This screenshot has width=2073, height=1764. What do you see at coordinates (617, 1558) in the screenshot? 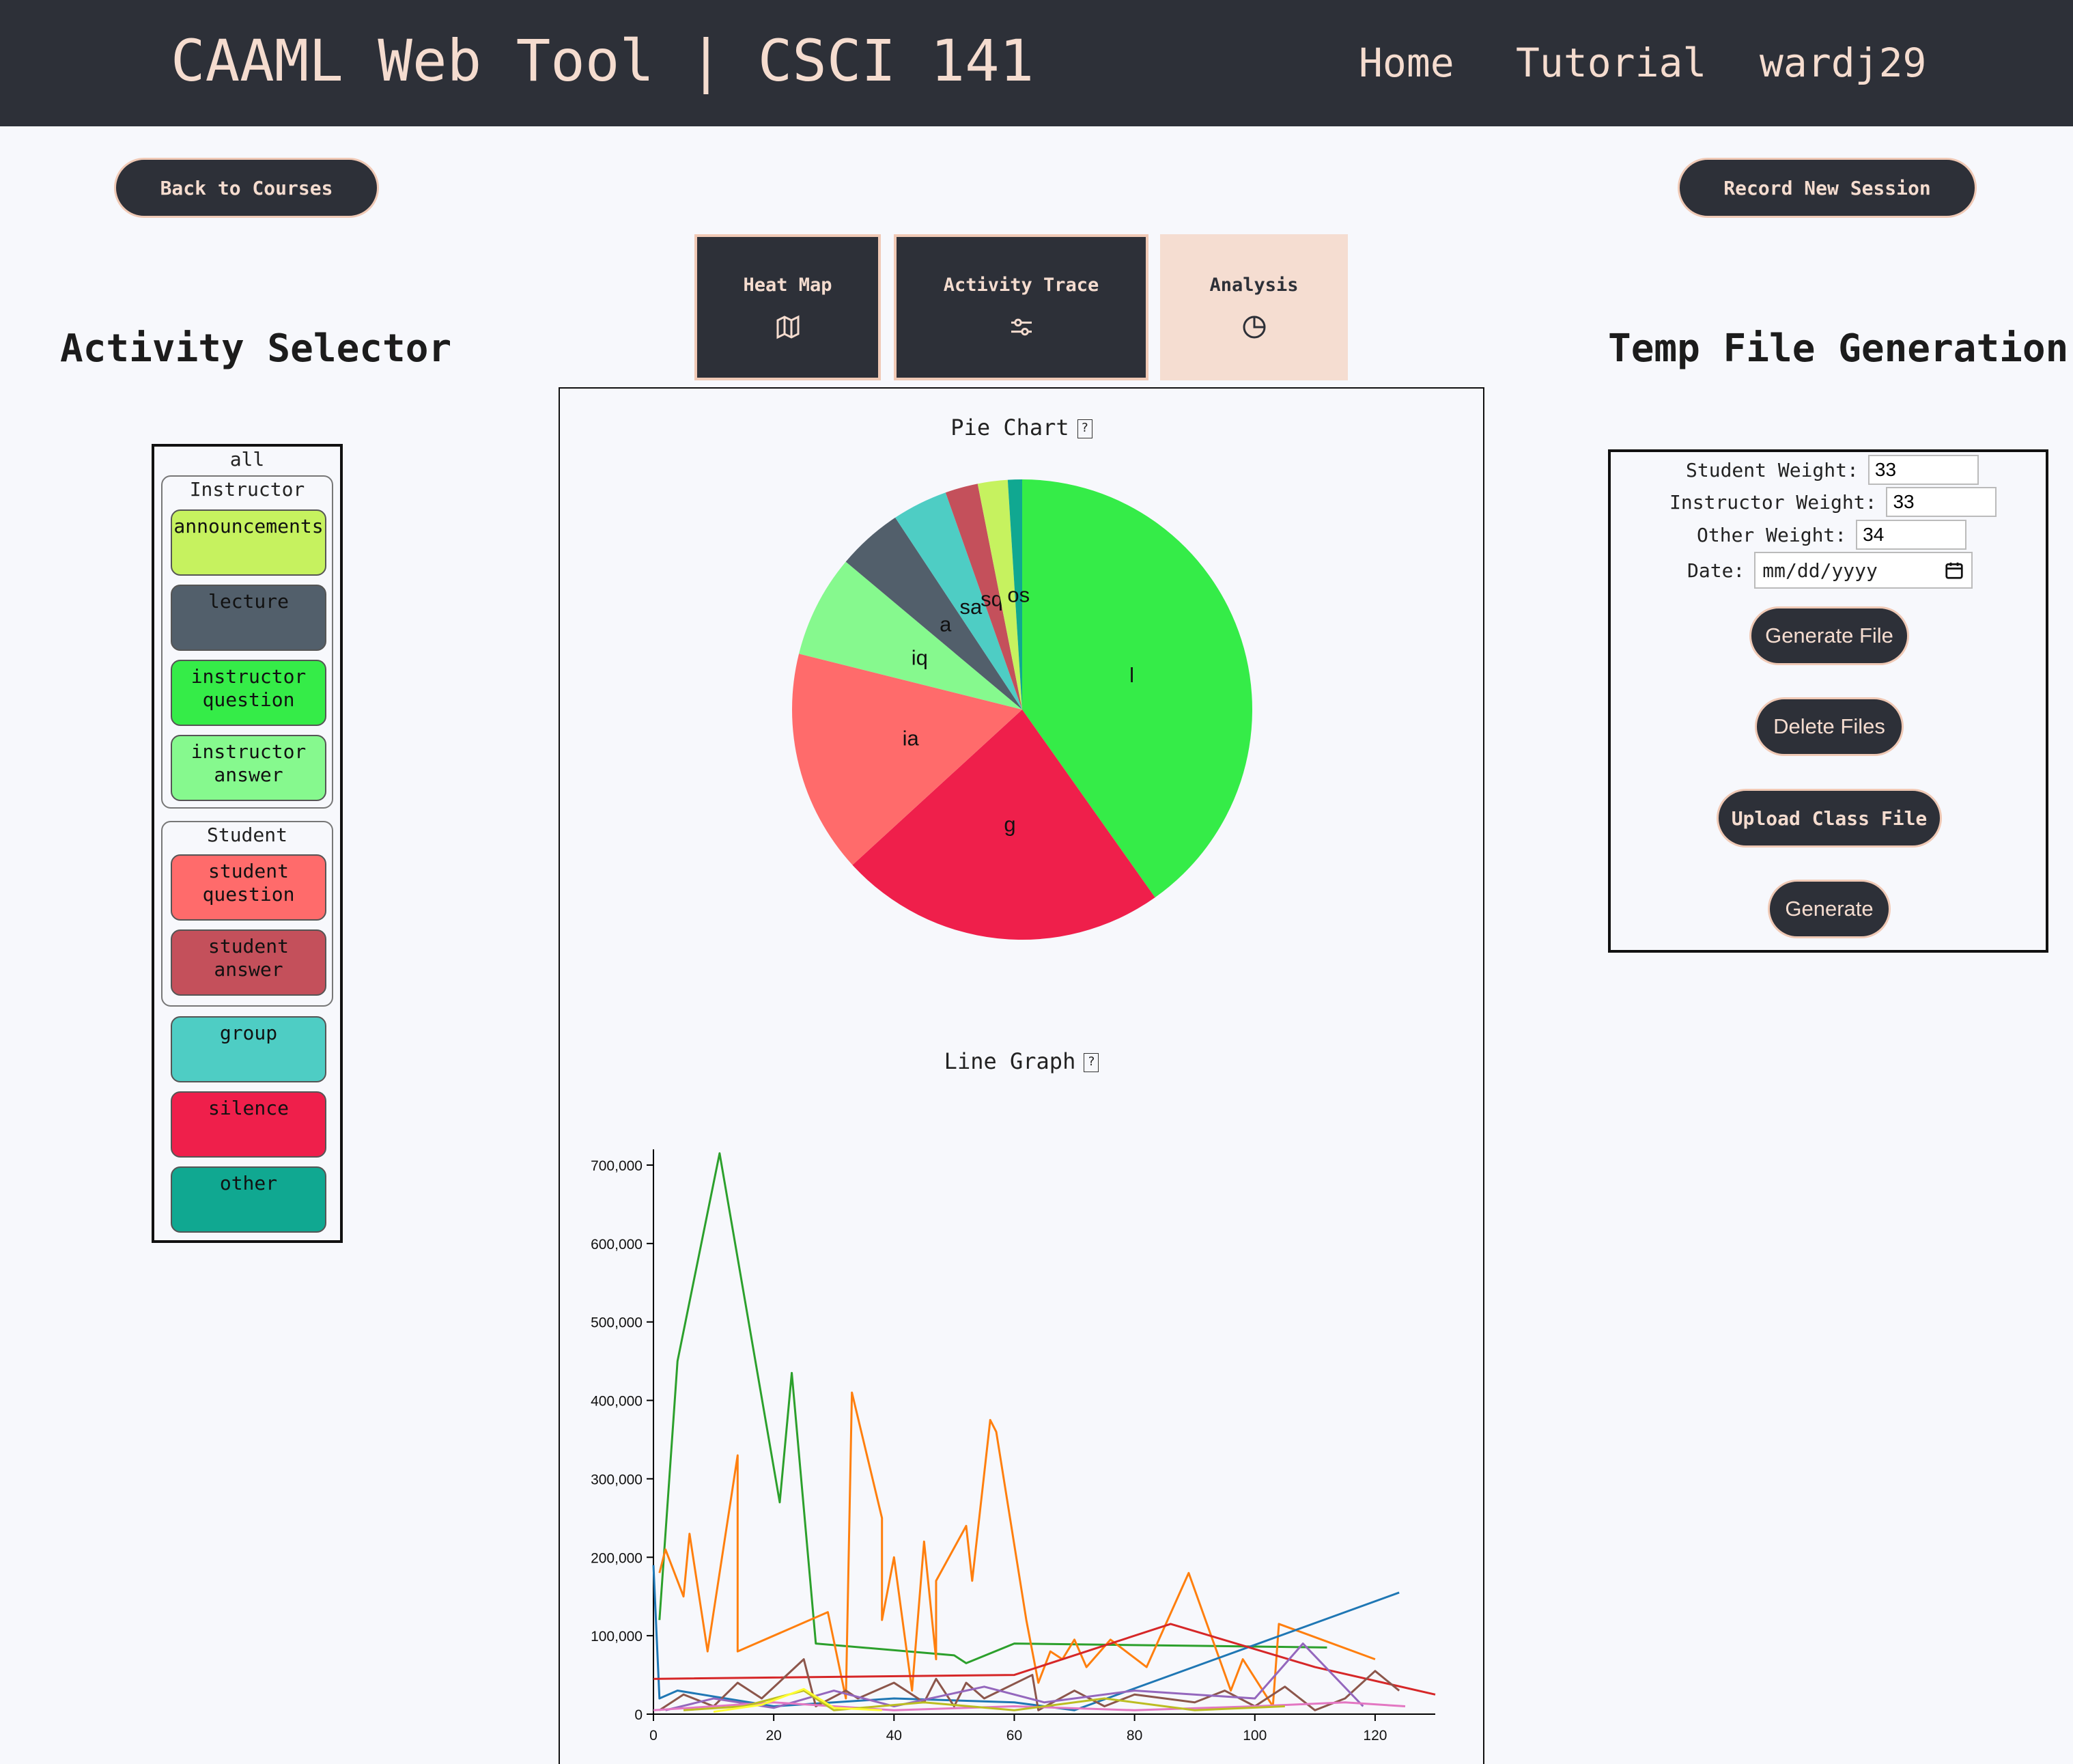
I see `y-tick-label: 200,000` at bounding box center [617, 1558].